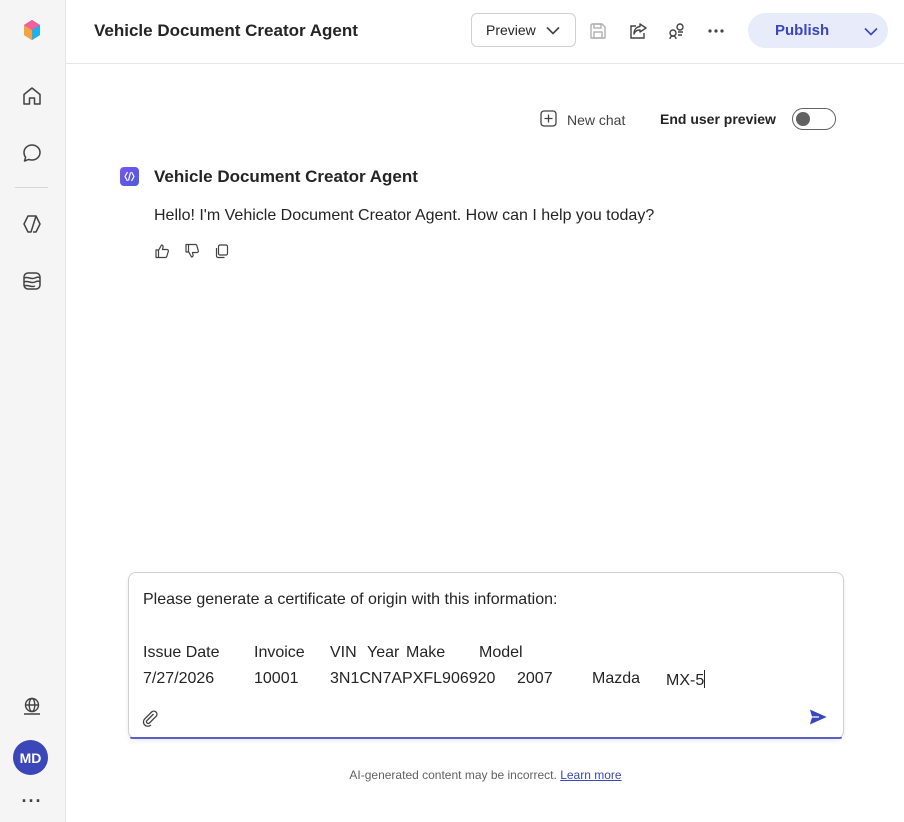  Describe the element at coordinates (802, 30) in the screenshot. I see `publish-label: Publish` at that location.